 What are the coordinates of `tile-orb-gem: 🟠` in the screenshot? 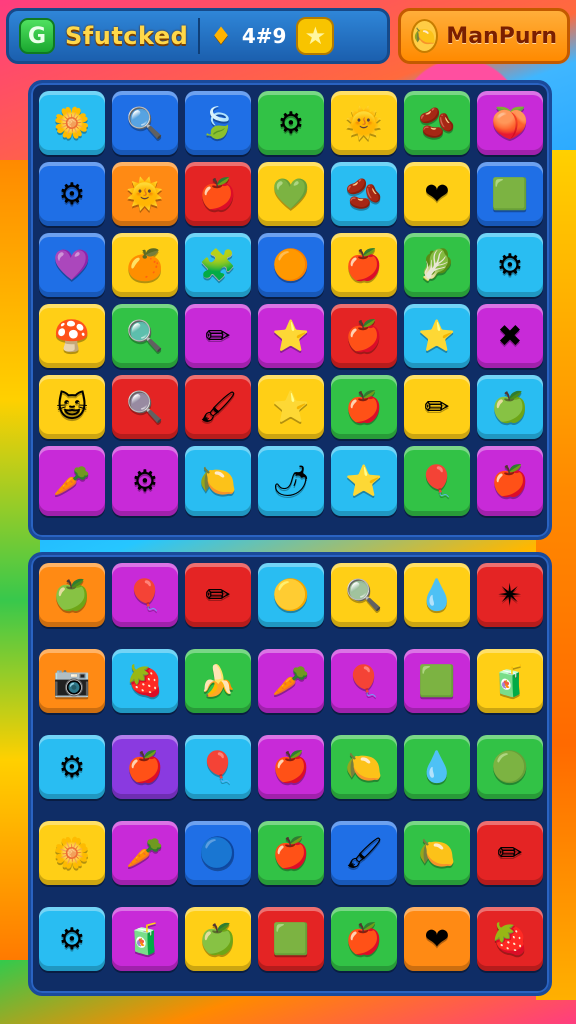 It's located at (291, 265).